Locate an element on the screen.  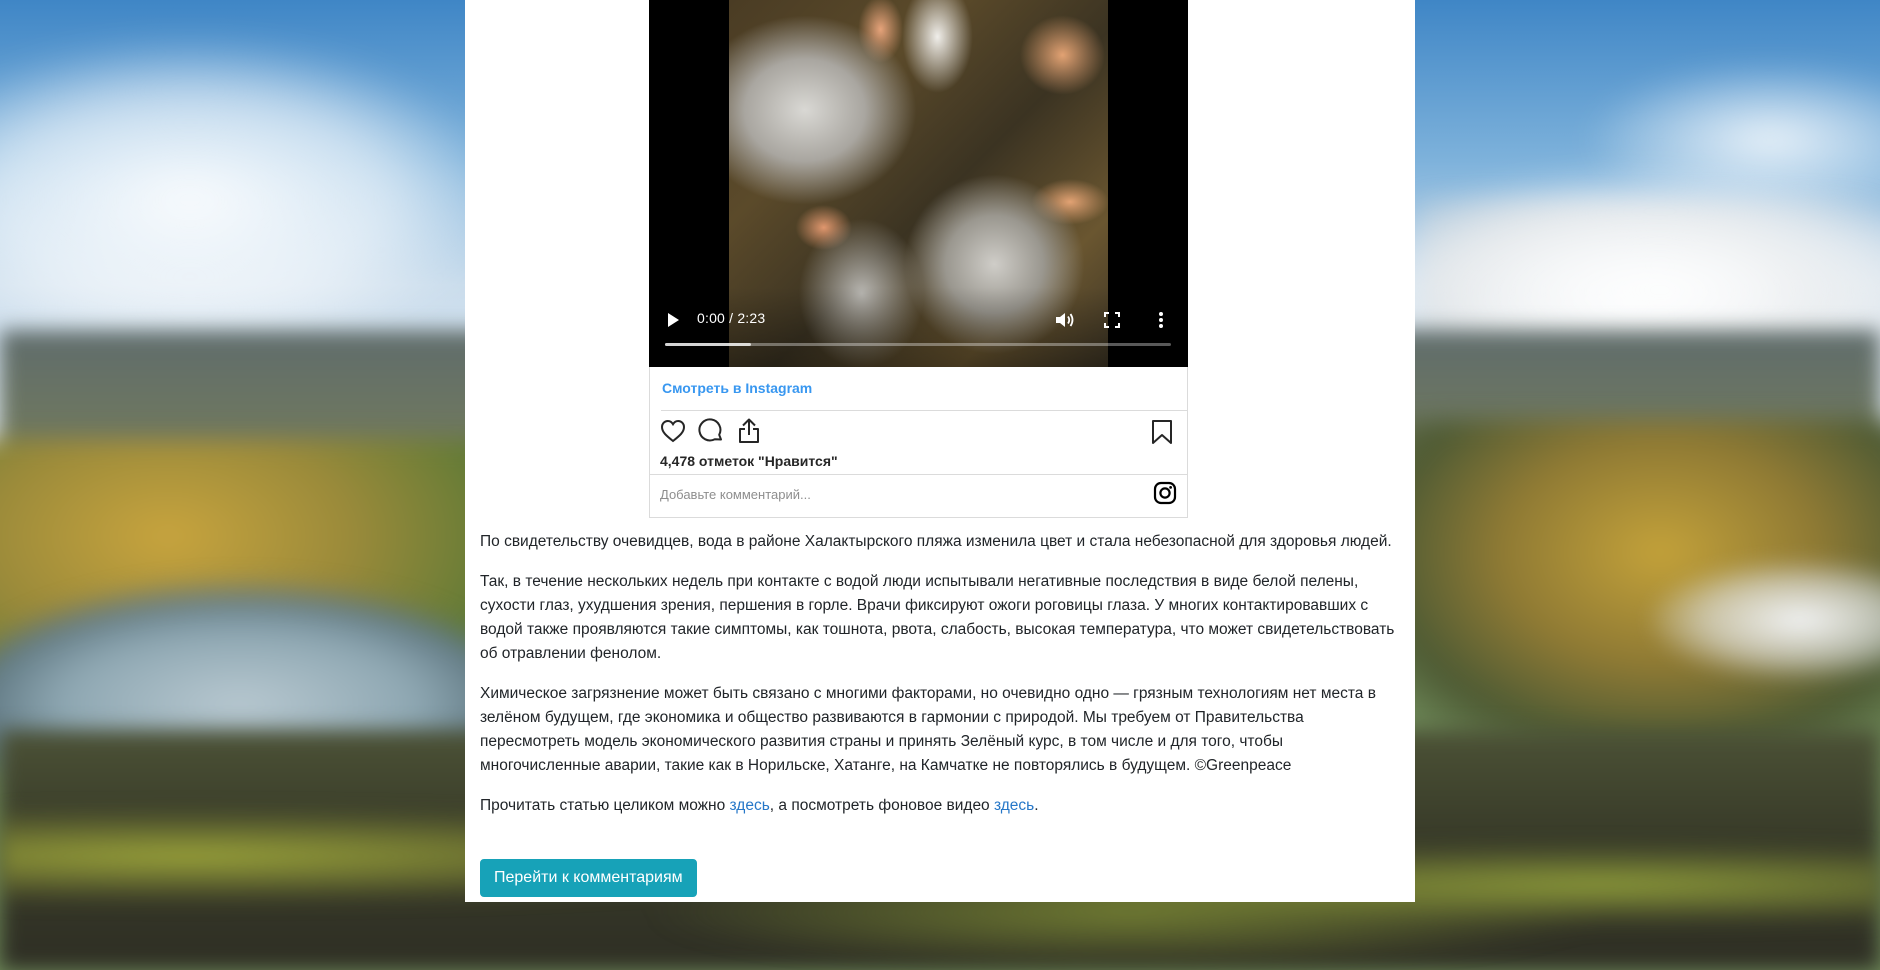
bookmark-icon is located at coordinates (1162, 432).